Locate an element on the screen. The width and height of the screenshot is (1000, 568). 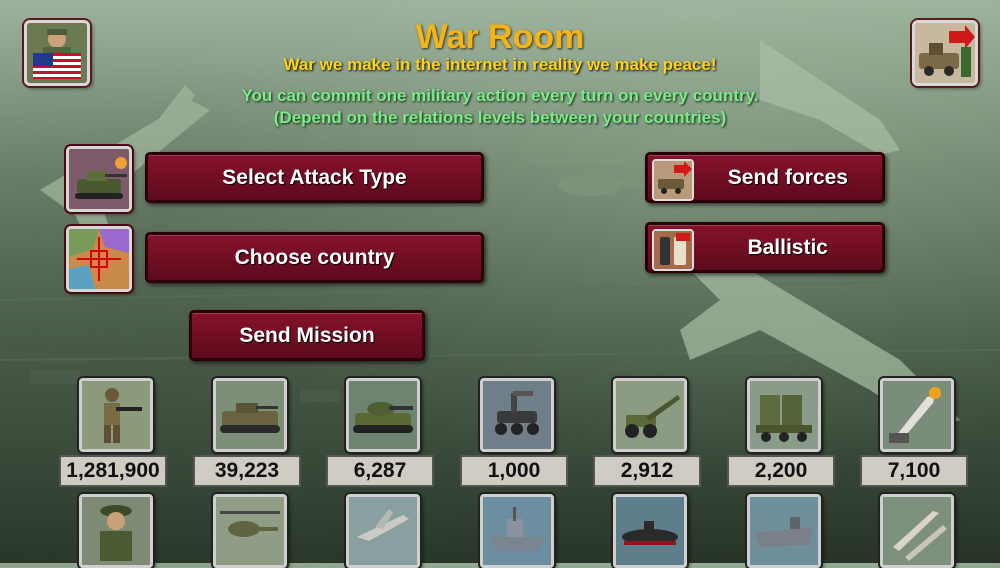
attack-type-icon-button is located at coordinates (99, 179).